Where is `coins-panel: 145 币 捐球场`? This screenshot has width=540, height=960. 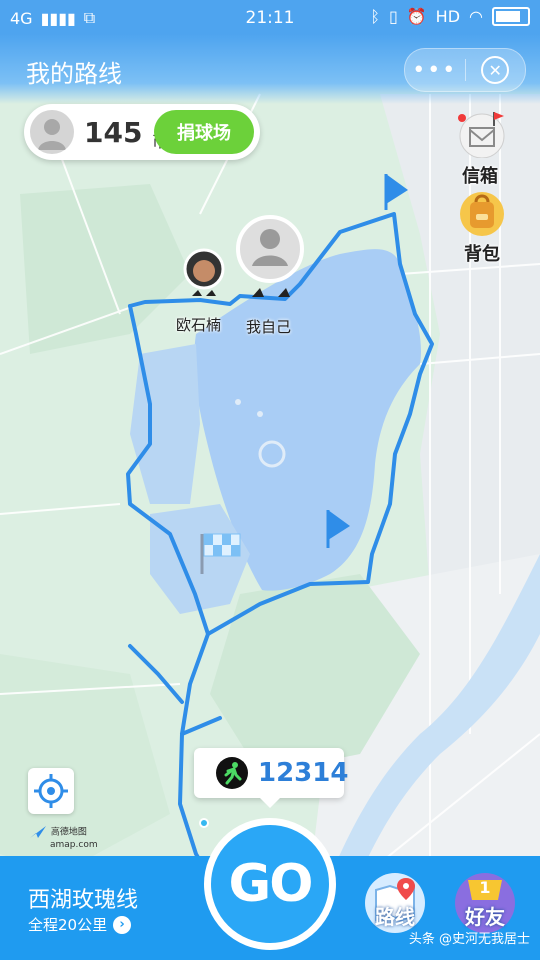
coins-panel: 145 币 捐球场 is located at coordinates (142, 132).